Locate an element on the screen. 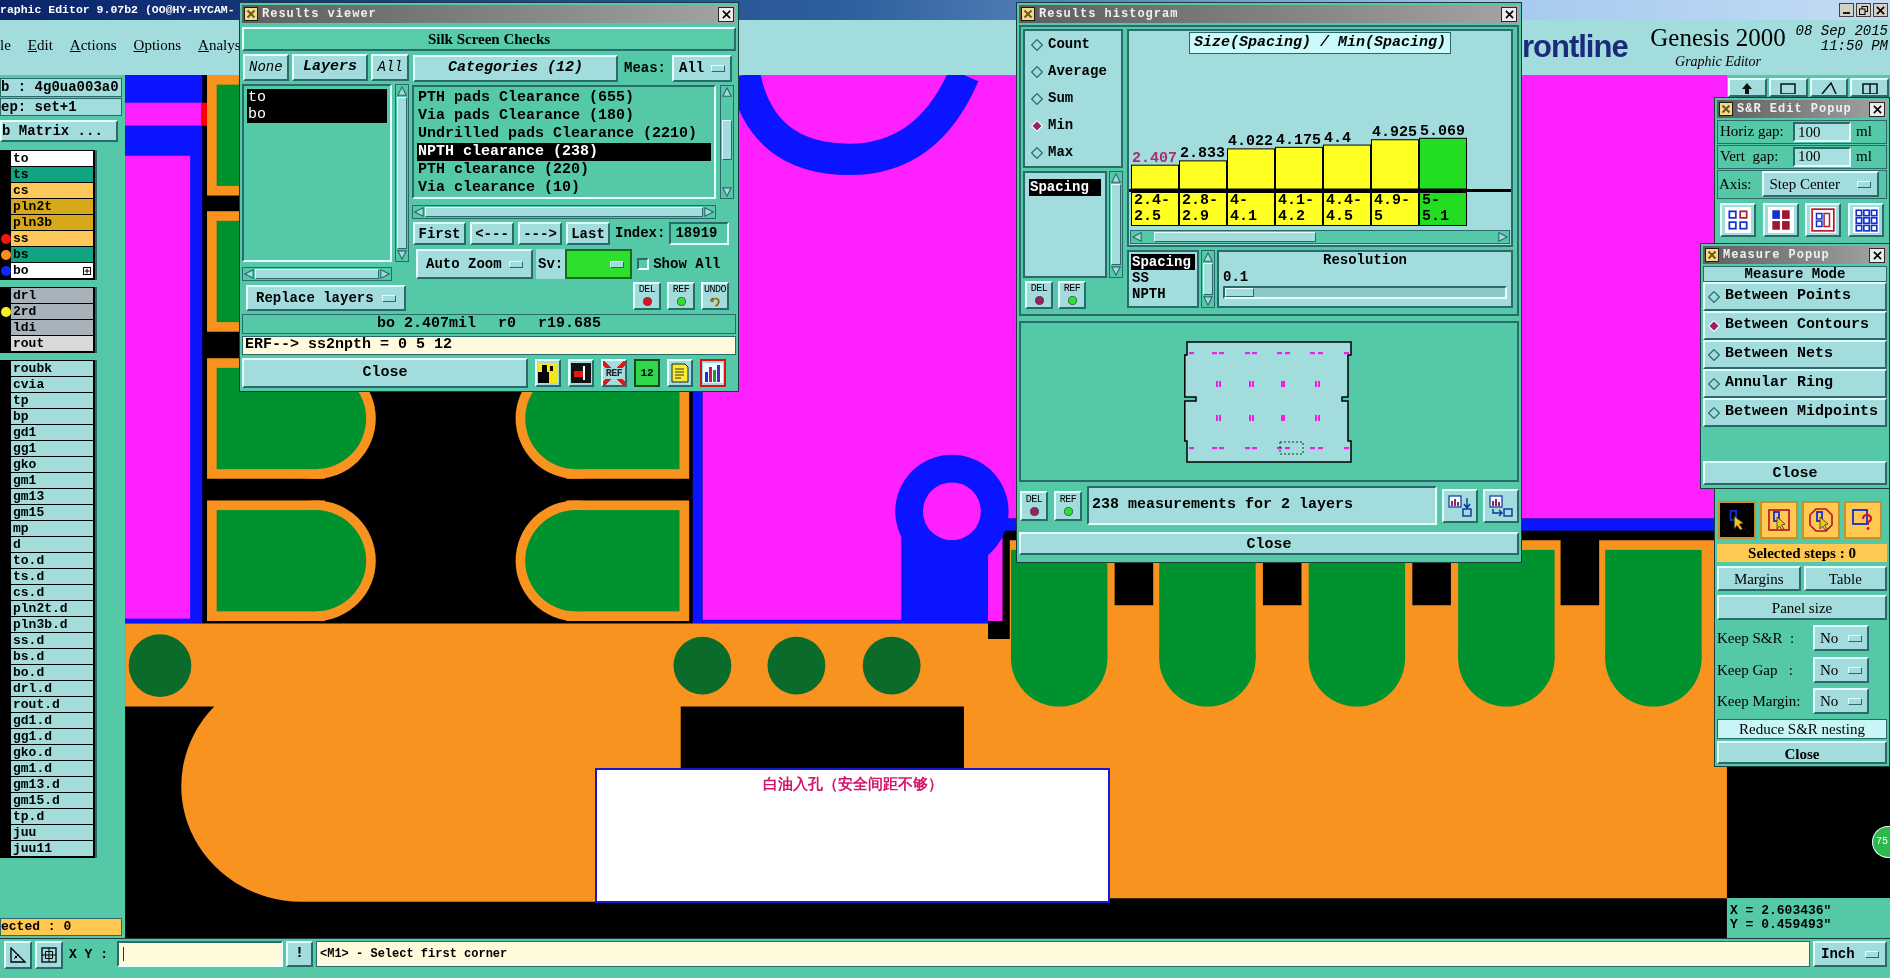 The image size is (1890, 978). measure-mode-option: Between Points is located at coordinates (1795, 296).